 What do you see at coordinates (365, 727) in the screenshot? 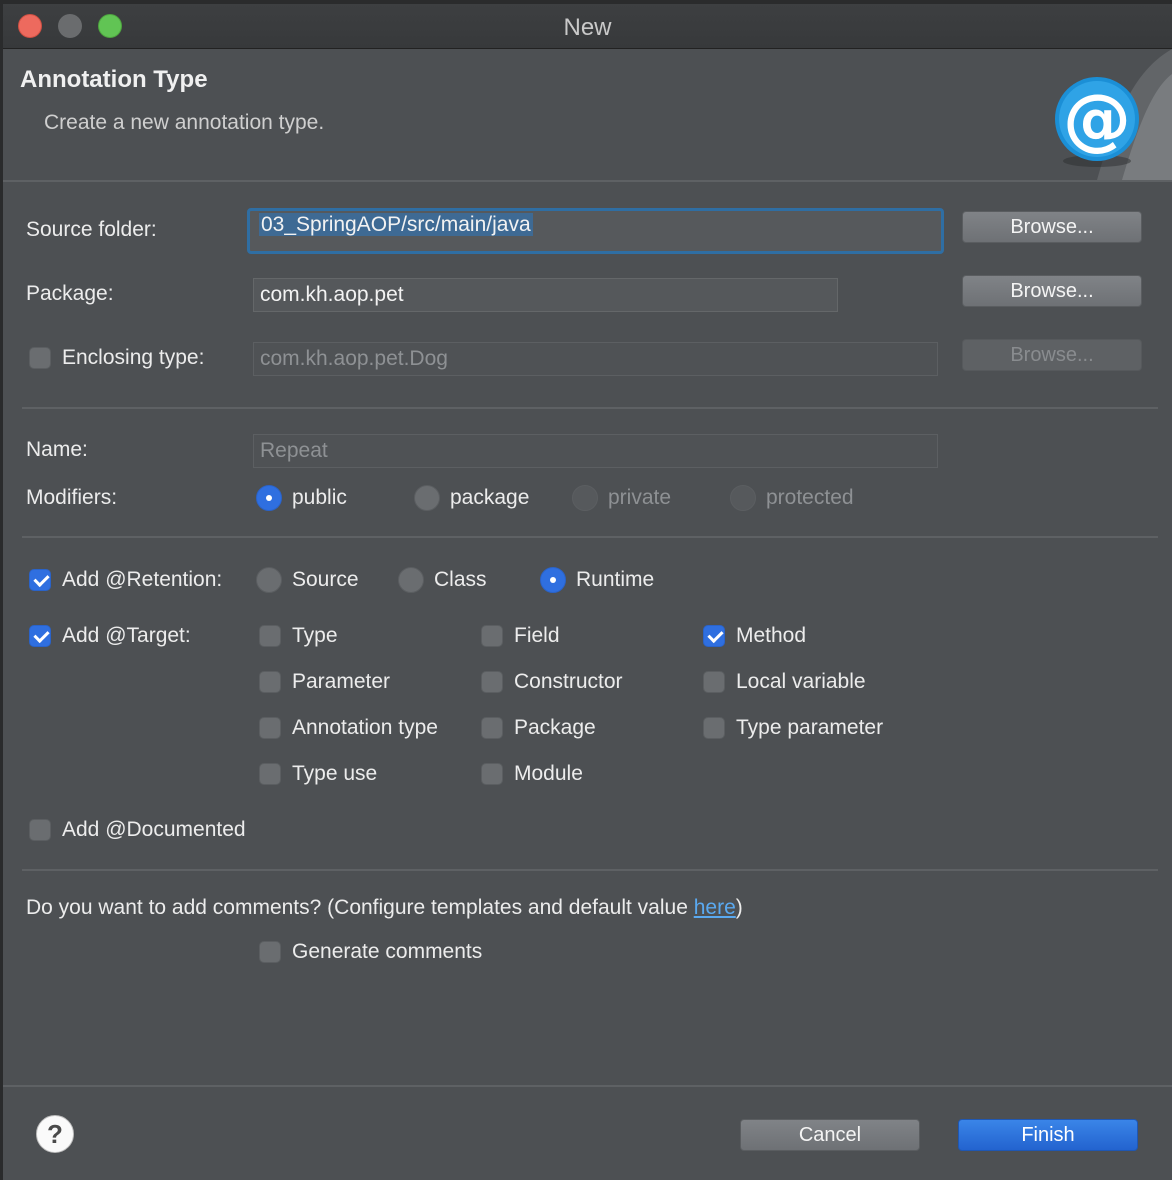
I see `target-annotation-type-label: Annotation type` at bounding box center [365, 727].